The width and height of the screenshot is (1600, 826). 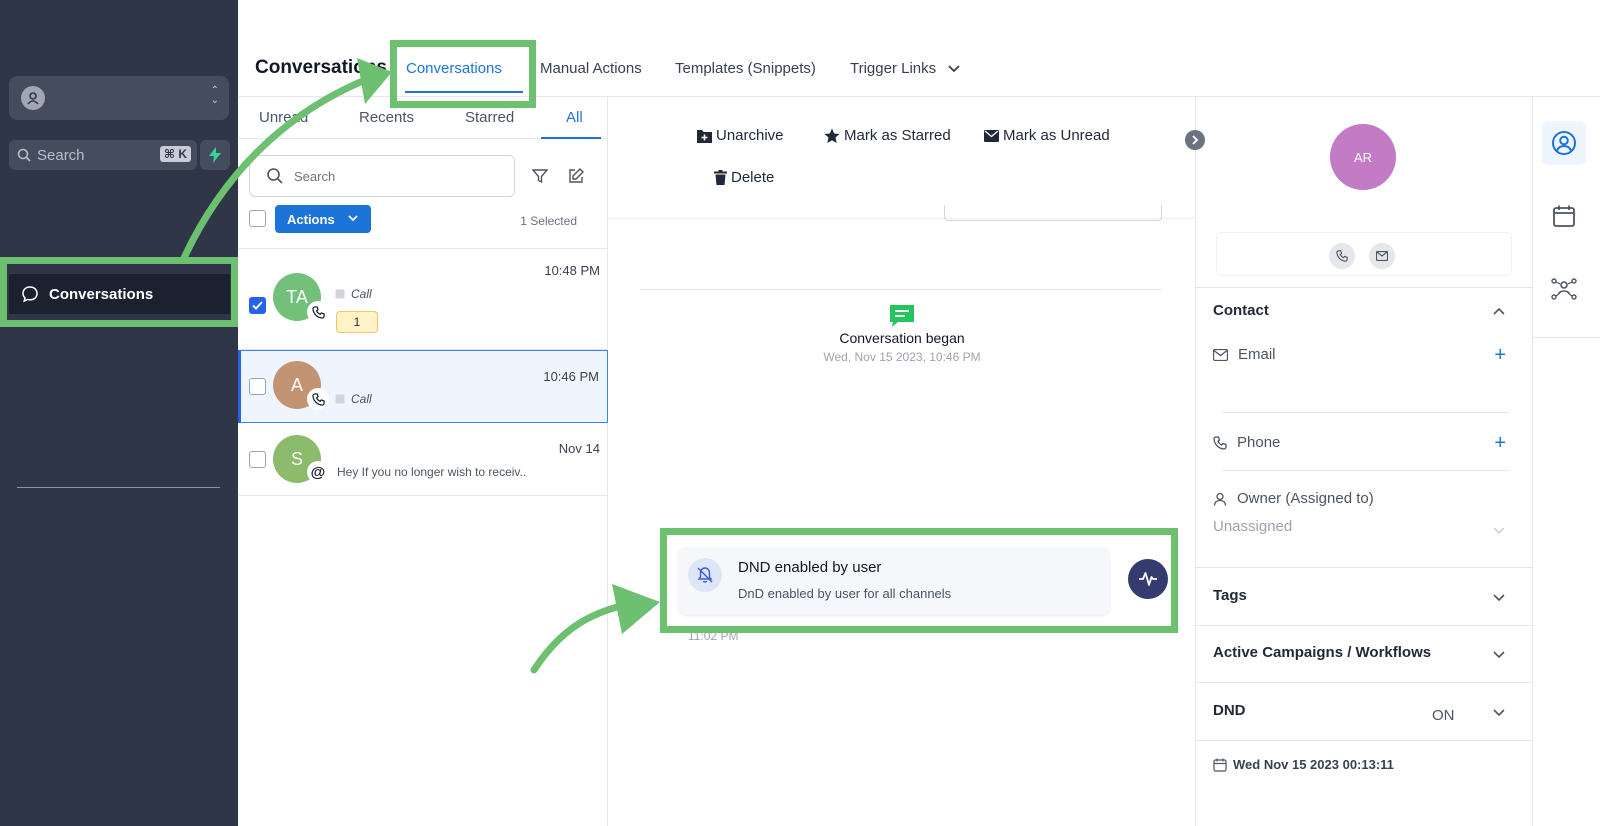 What do you see at coordinates (744, 177) in the screenshot?
I see `delete-button: Delete` at bounding box center [744, 177].